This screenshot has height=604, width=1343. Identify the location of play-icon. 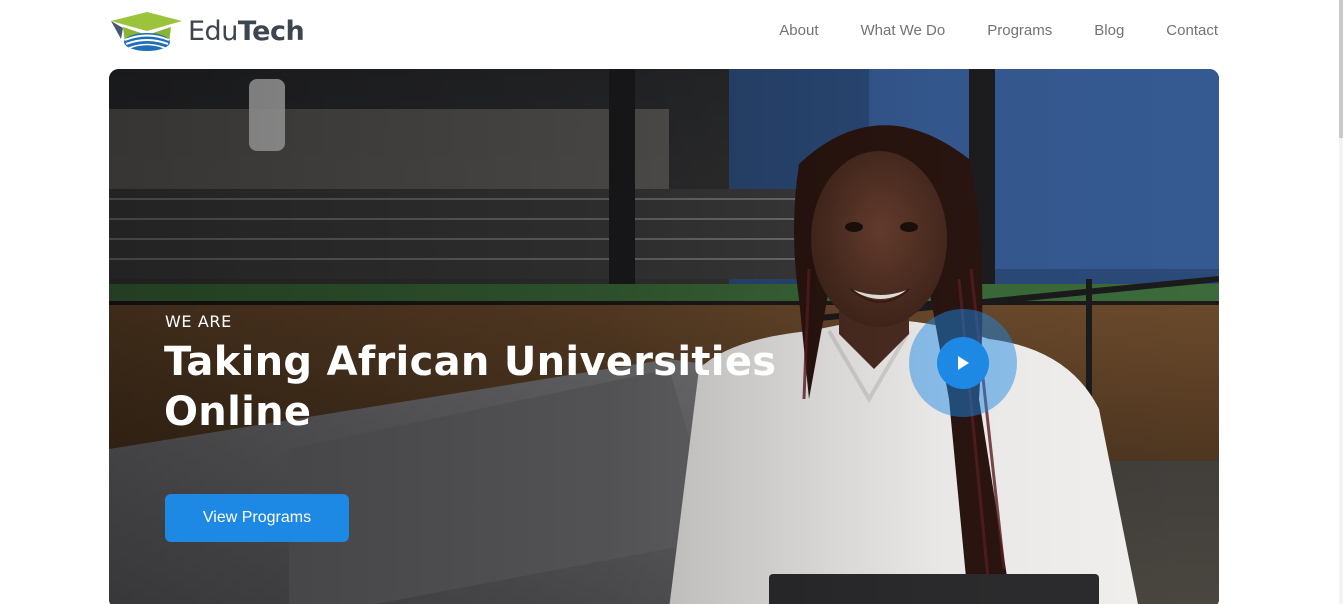
(963, 363).